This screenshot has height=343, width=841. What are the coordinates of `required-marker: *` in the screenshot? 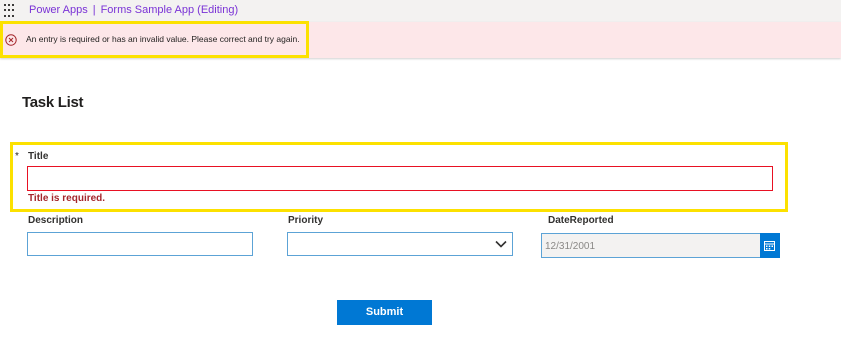 It's located at (17, 156).